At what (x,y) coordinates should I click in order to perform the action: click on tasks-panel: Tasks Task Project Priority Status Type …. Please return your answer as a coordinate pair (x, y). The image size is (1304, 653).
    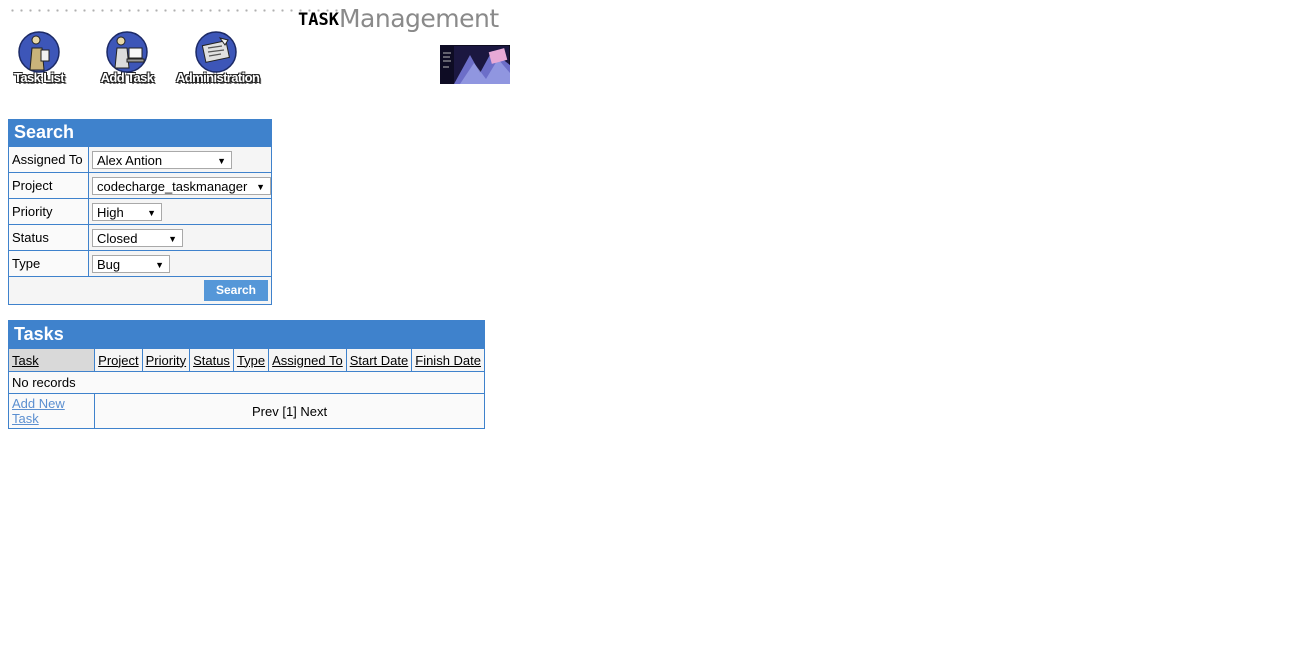
    Looking at the image, I should click on (246, 374).